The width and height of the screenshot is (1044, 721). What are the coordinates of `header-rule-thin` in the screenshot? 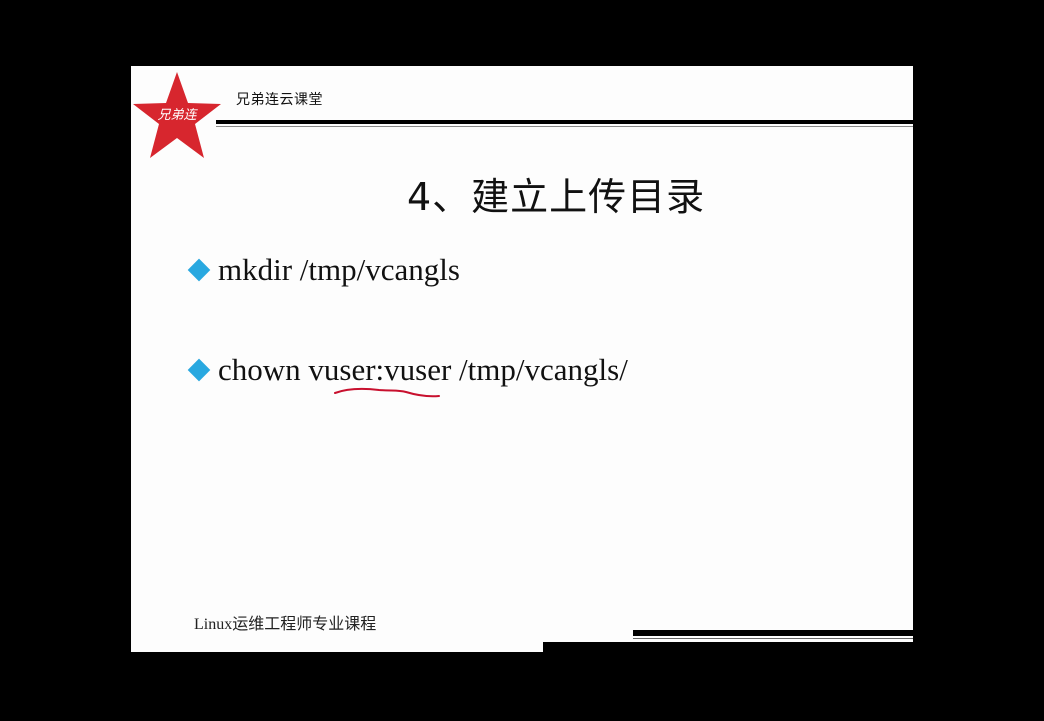 It's located at (564, 126).